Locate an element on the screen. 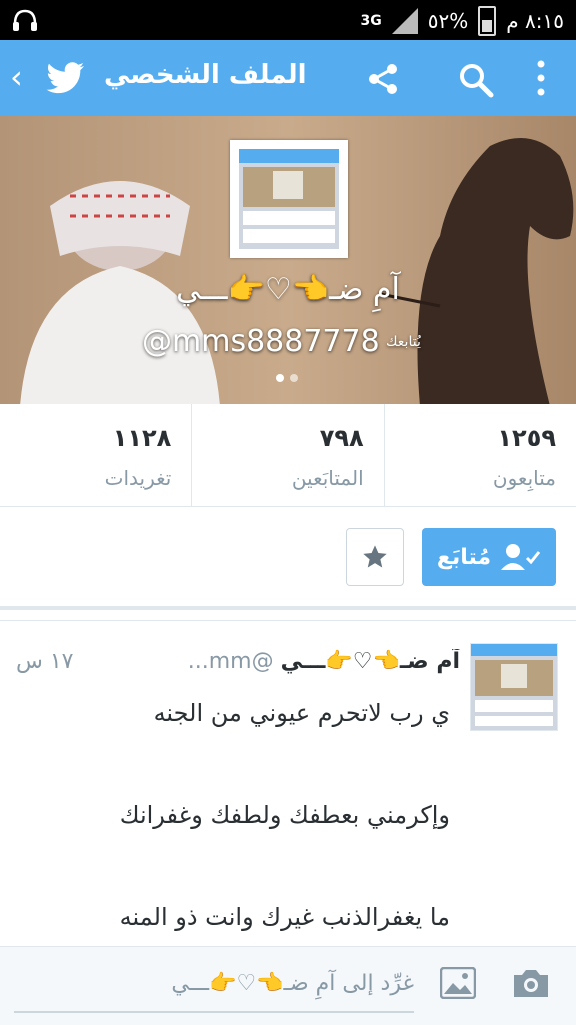 The width and height of the screenshot is (576, 1025). notifications-star-button is located at coordinates (375, 557).